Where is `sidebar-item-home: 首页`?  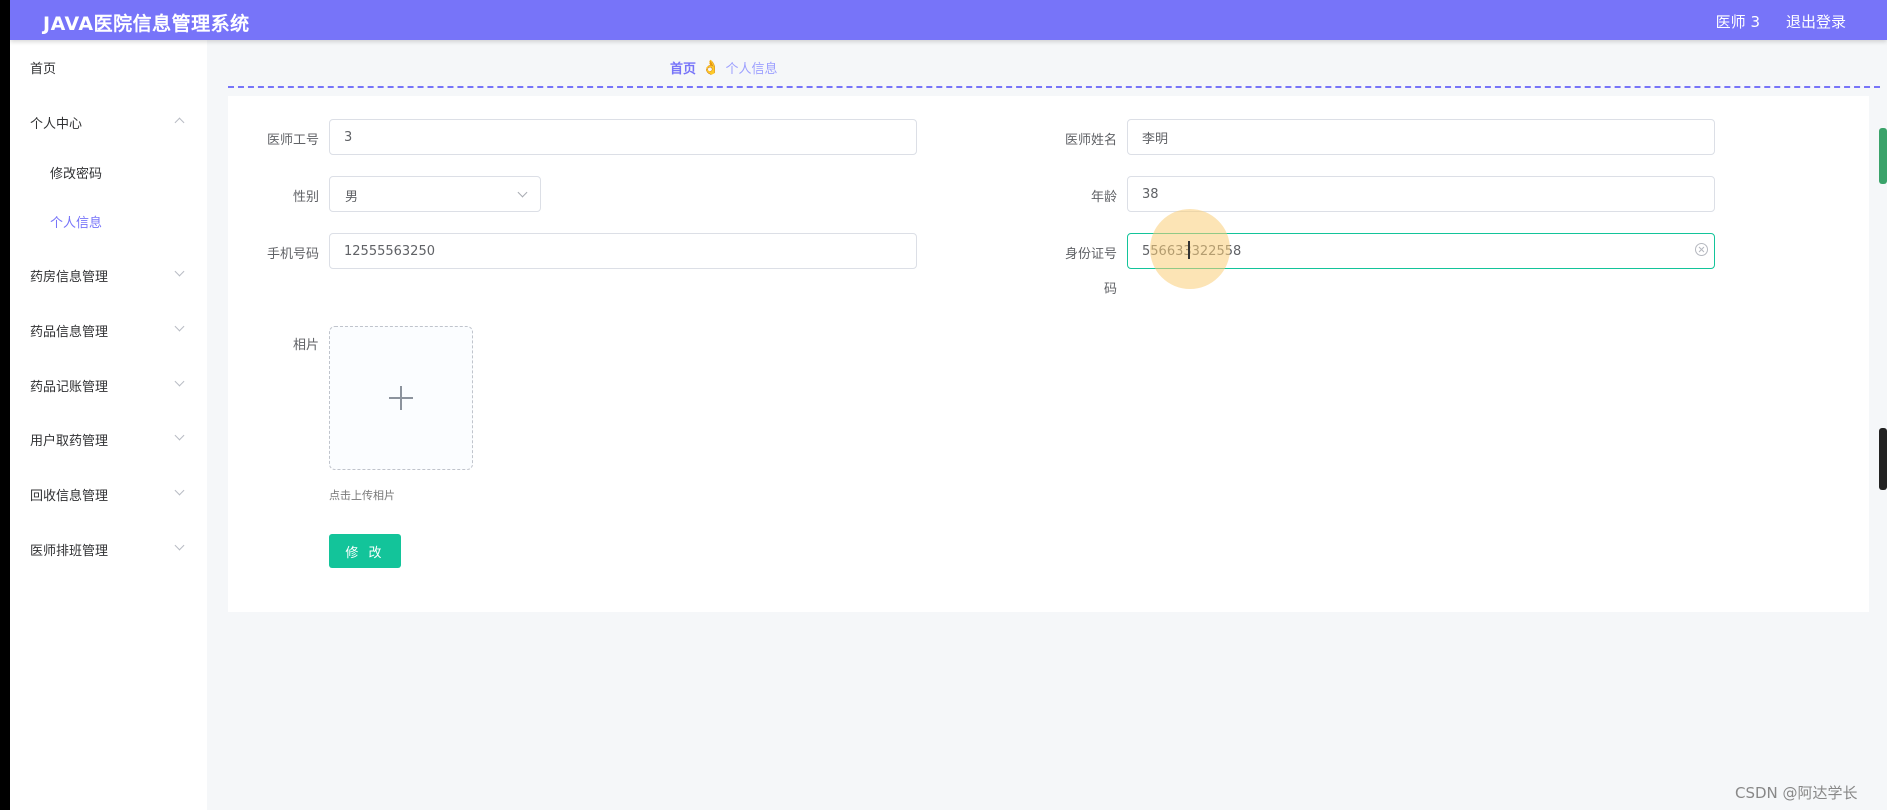
sidebar-item-home: 首页 is located at coordinates (108, 66).